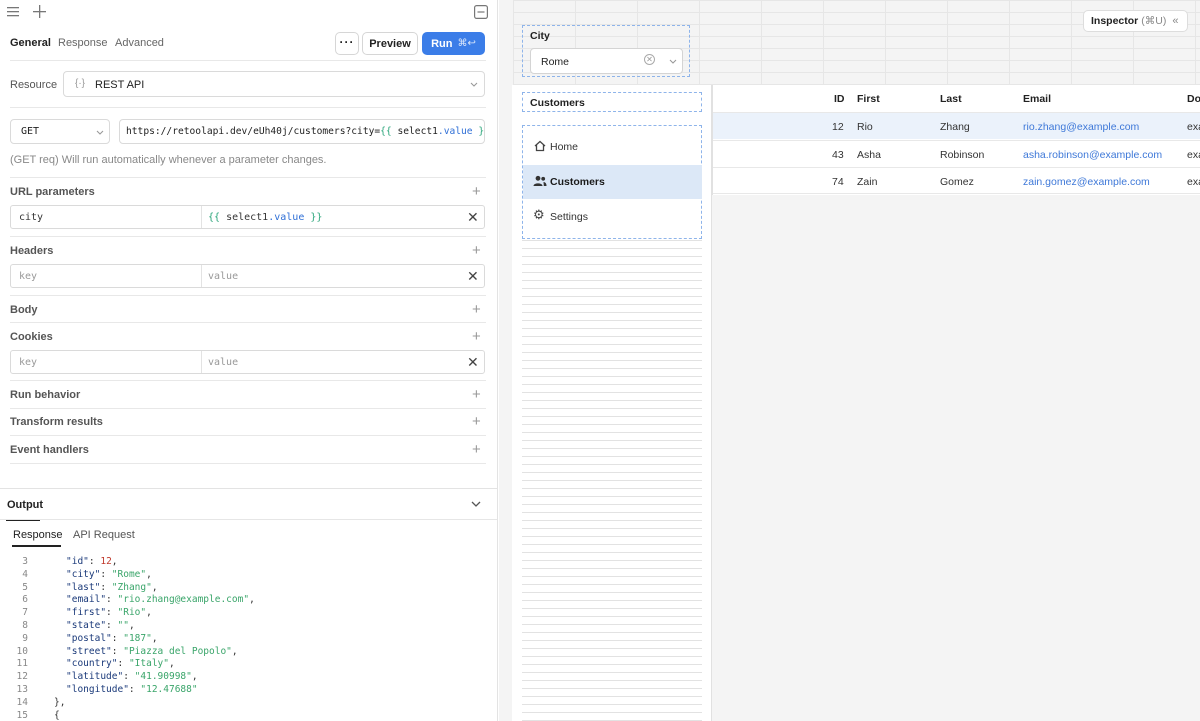 This screenshot has width=1200, height=721. Describe the element at coordinates (56, 422) in the screenshot. I see `transform-results-title: Transform results` at that location.